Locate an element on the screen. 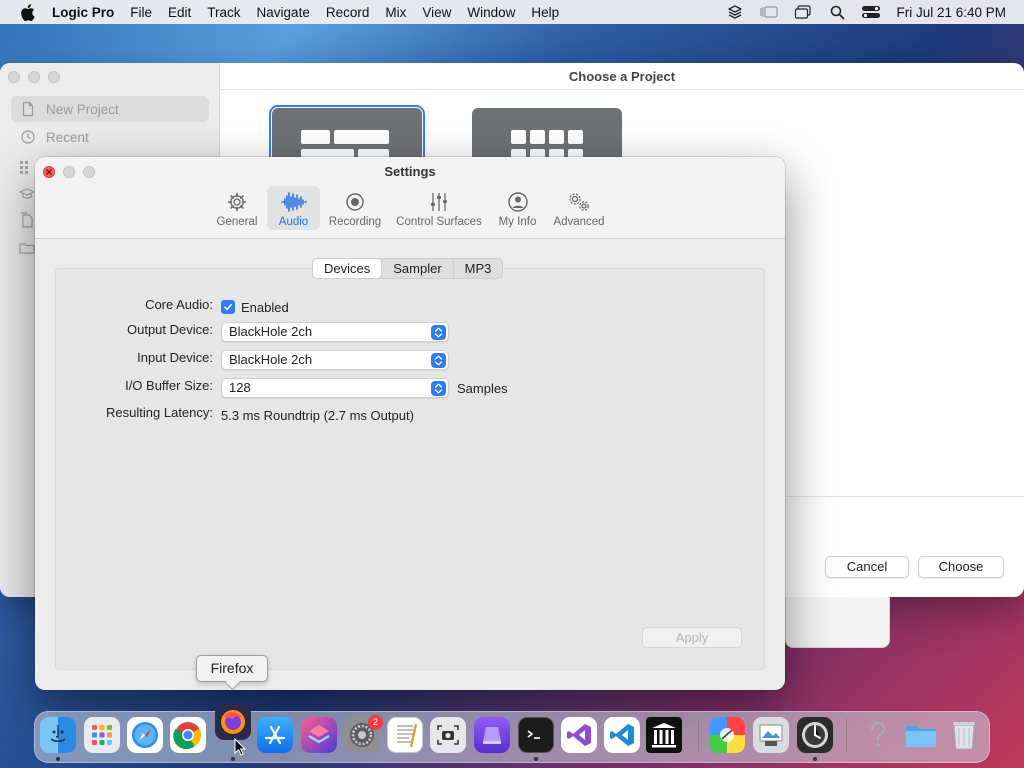  project-zoom-button is located at coordinates (54, 77).